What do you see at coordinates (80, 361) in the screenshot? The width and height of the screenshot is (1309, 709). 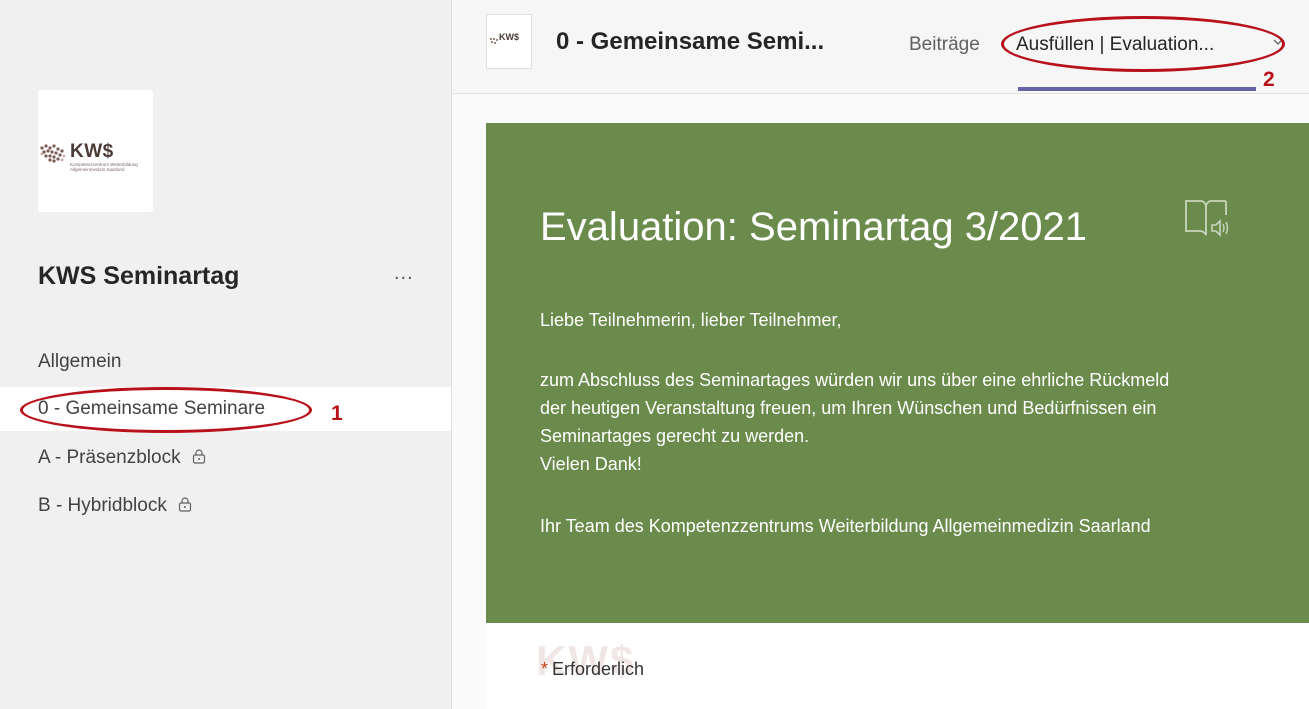 I see `channel-label: Allgemein` at bounding box center [80, 361].